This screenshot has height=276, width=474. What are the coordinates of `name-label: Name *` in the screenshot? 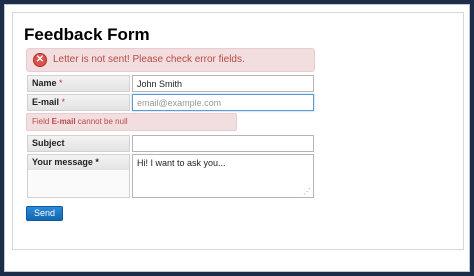 It's located at (78, 83).